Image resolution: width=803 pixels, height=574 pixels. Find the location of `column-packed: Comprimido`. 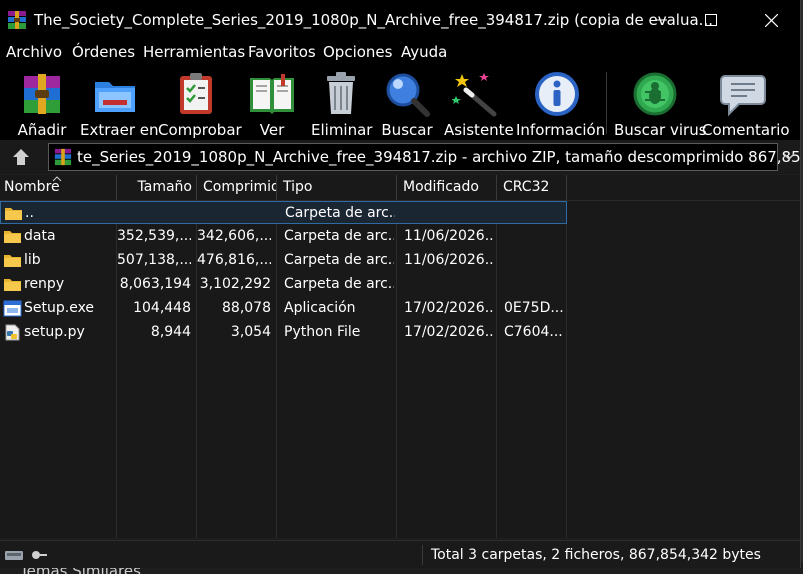

column-packed: Comprimido is located at coordinates (237, 187).